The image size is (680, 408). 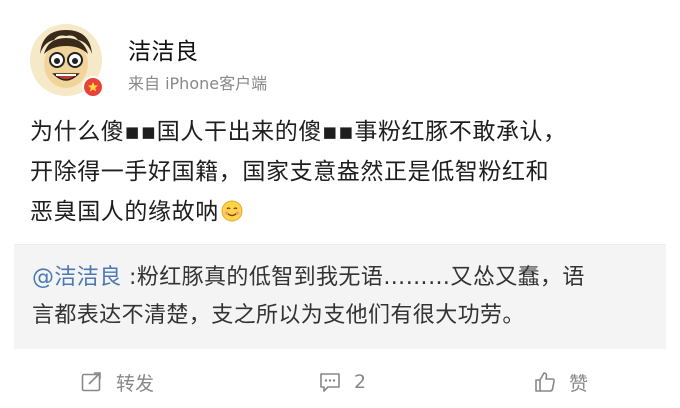 I want to click on like-button: 赞, so click(x=560, y=382).